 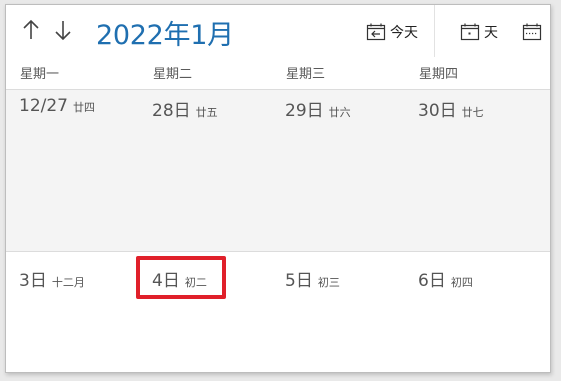 What do you see at coordinates (166, 281) in the screenshot?
I see `day-number: 4日` at bounding box center [166, 281].